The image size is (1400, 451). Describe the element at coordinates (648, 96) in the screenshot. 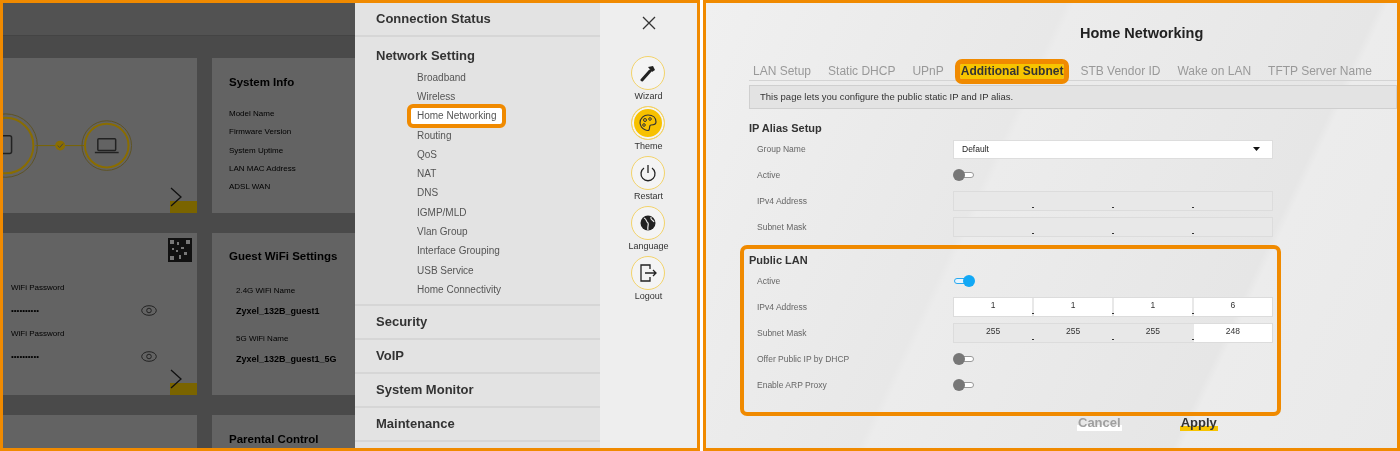

I see `toolbar-label: Wizard` at that location.